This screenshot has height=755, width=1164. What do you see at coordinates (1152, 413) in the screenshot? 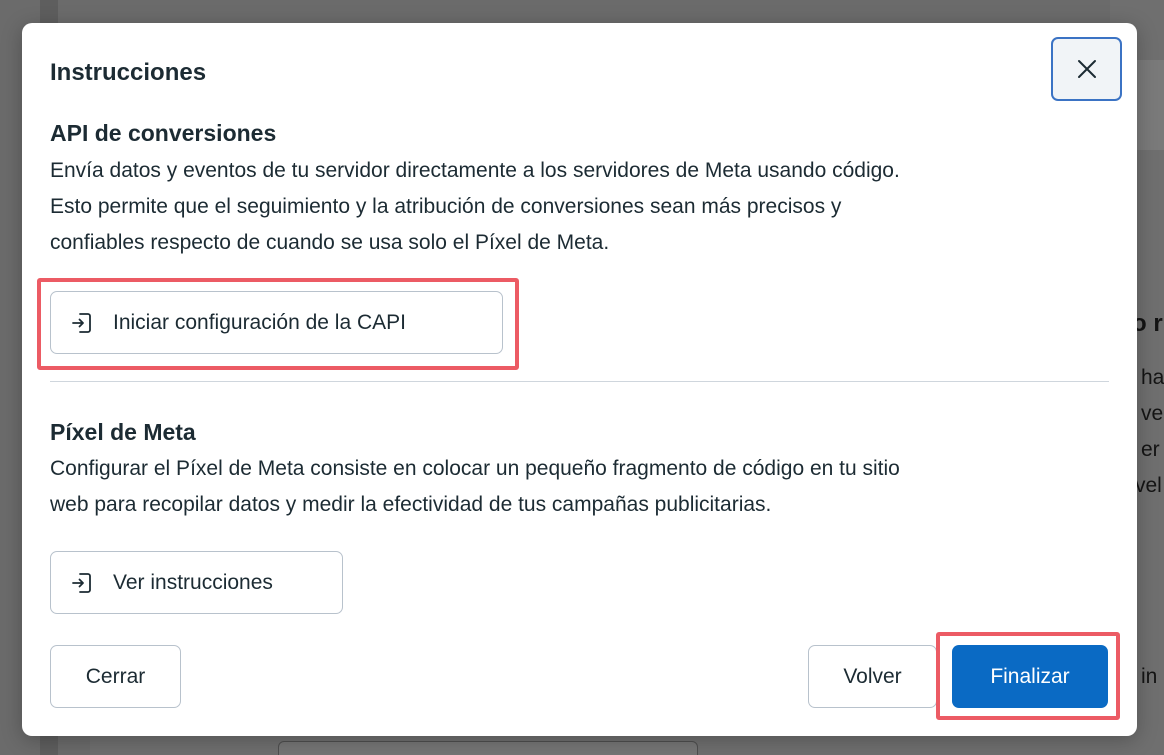
I see `background-fragment-text: ve` at bounding box center [1152, 413].